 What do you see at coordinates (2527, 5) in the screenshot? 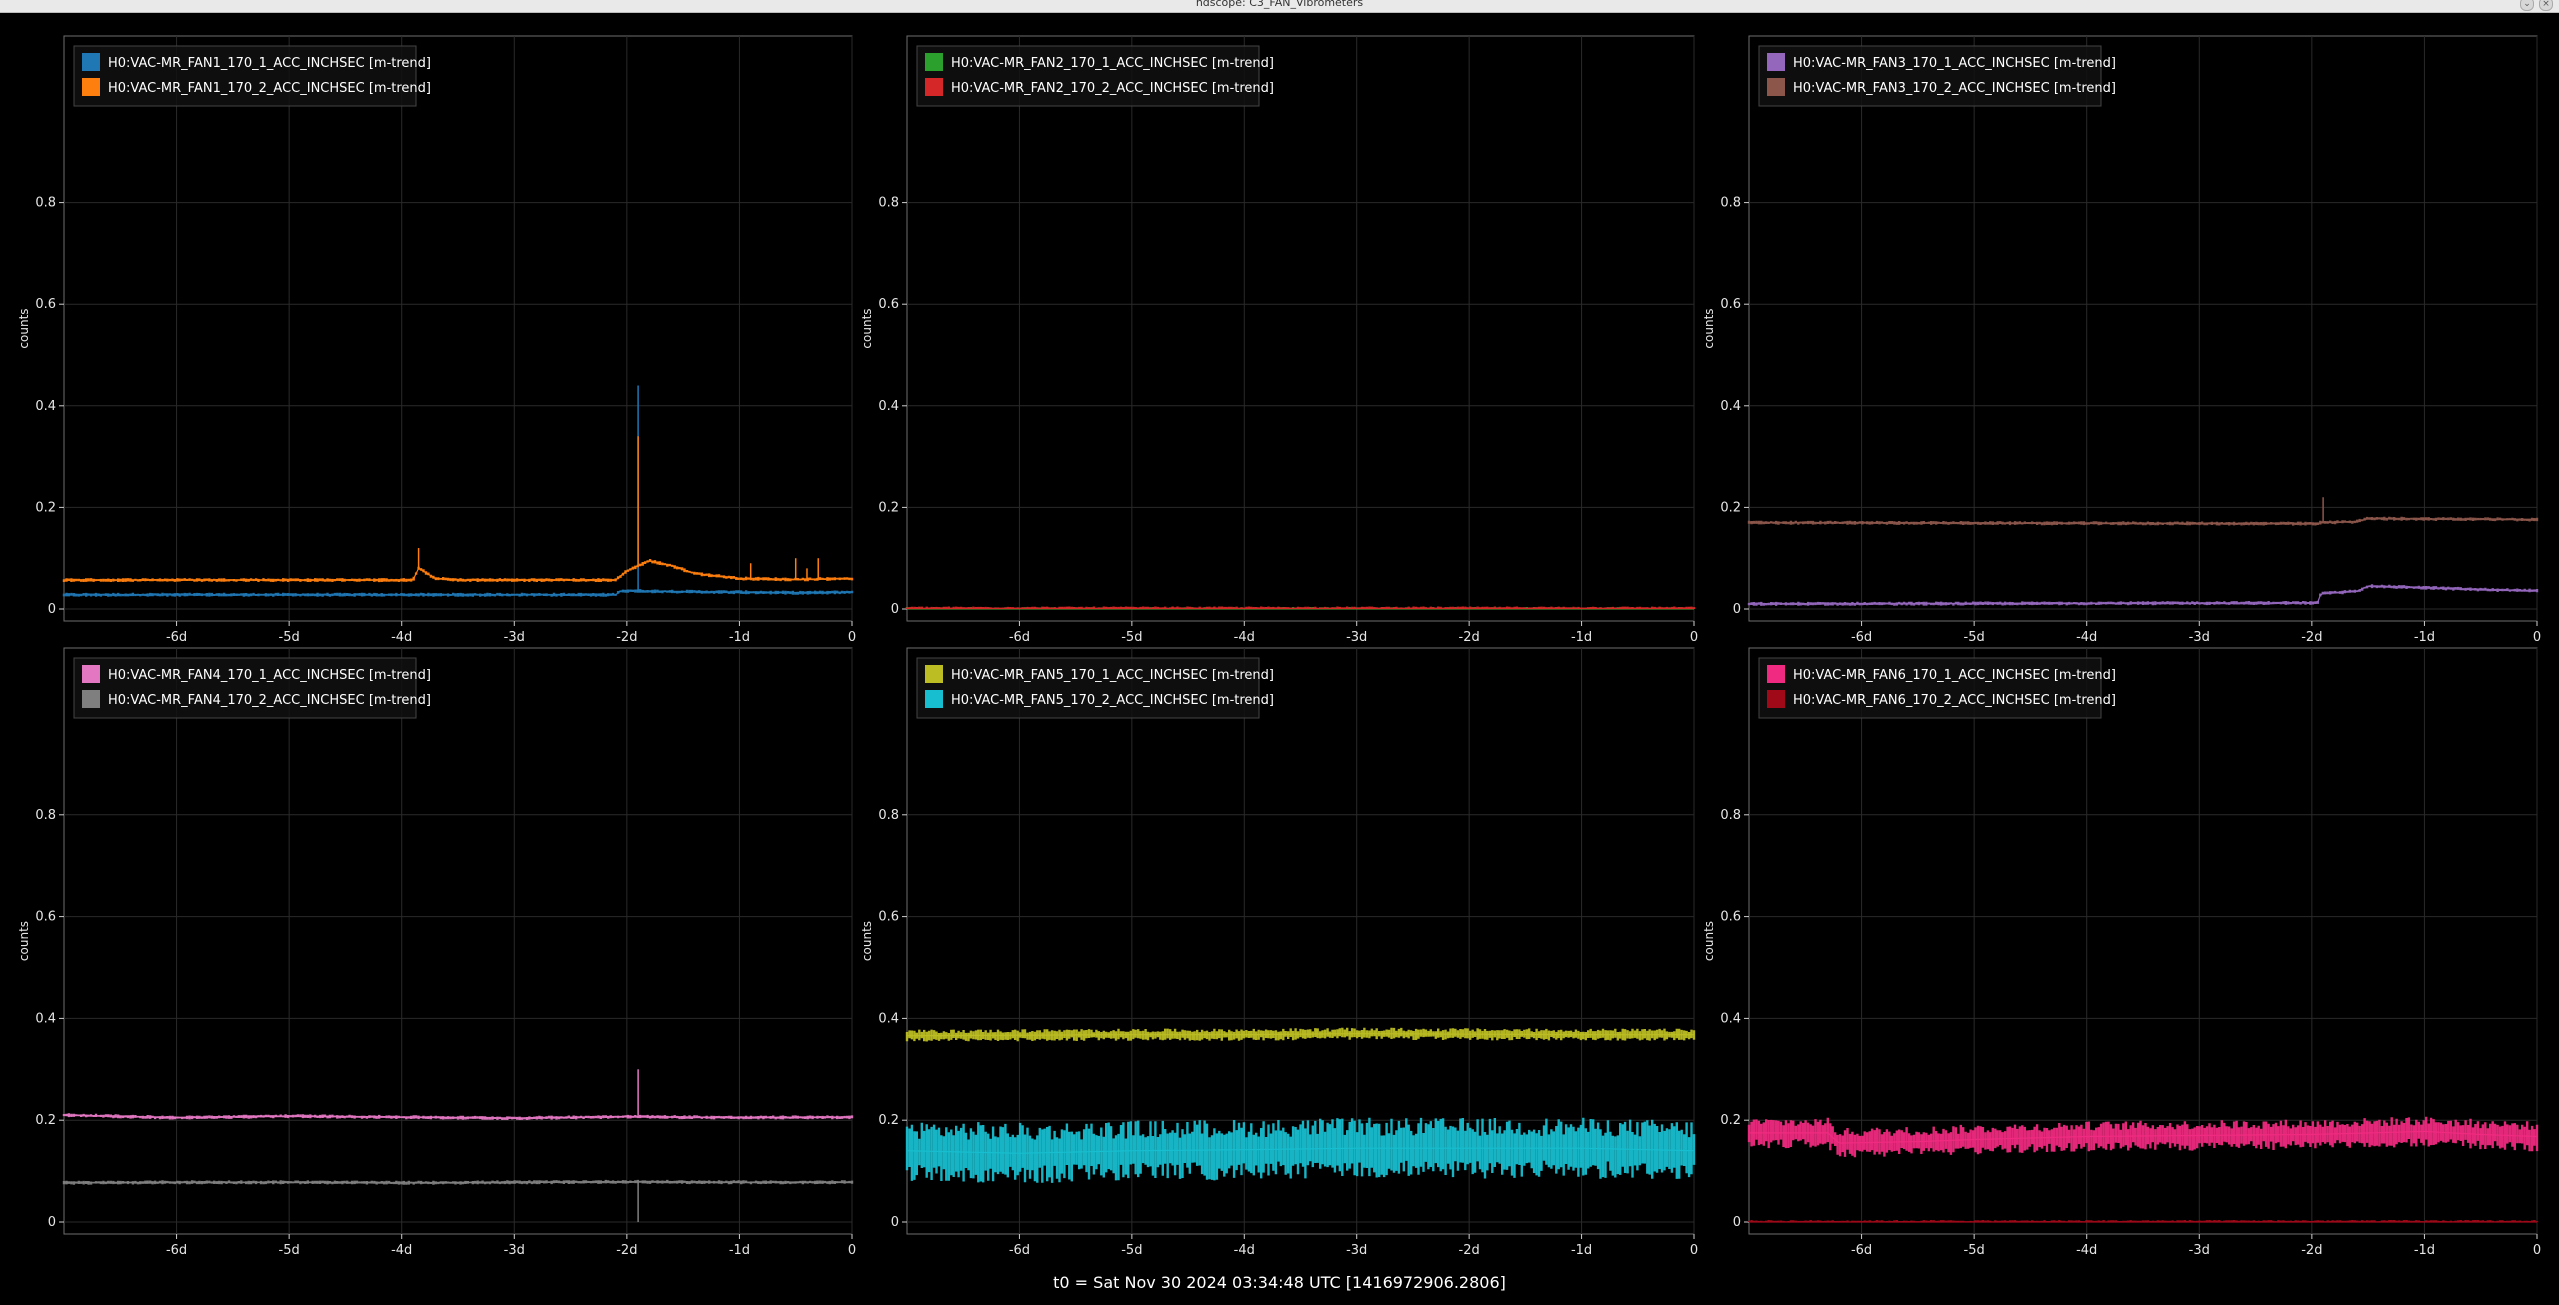
I see `chevron-down-icon: ⌄` at bounding box center [2527, 5].